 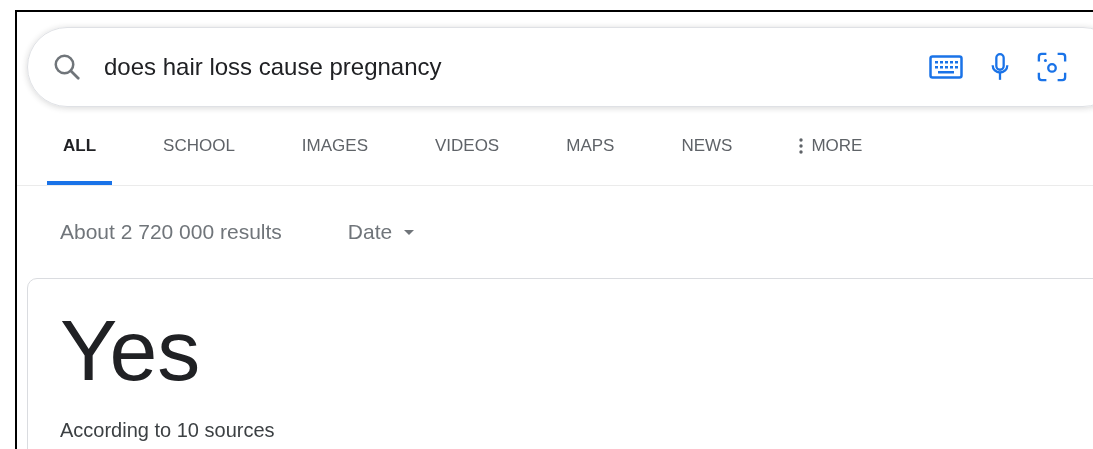 What do you see at coordinates (503, 67) in the screenshot?
I see `search-input: does hair loss cause pregnancy` at bounding box center [503, 67].